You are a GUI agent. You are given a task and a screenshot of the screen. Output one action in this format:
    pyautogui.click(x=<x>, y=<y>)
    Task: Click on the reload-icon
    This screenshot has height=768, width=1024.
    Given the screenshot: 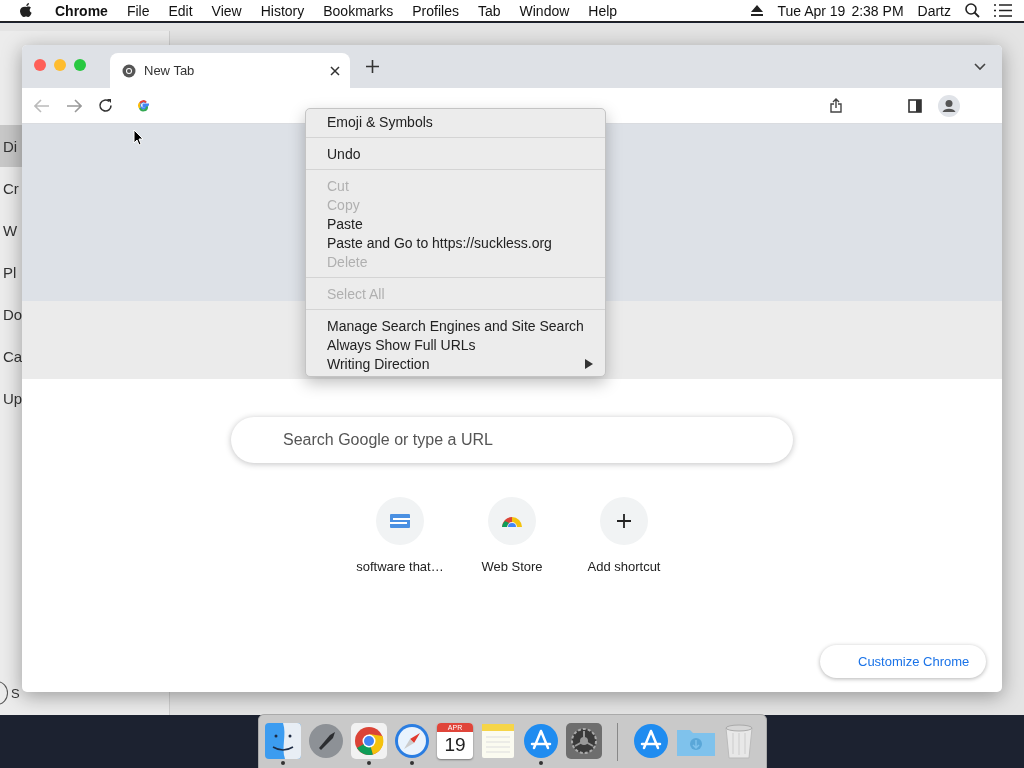 What is the action you would take?
    pyautogui.click(x=105, y=105)
    